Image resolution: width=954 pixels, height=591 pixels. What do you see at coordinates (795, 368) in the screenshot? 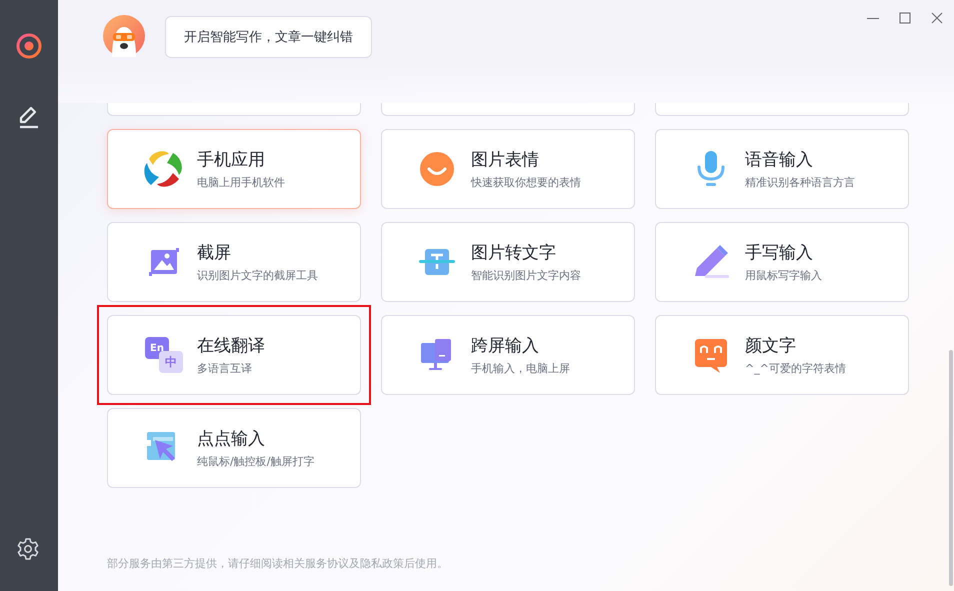
I see `tool-description: ^_^可爱的字符表情` at bounding box center [795, 368].